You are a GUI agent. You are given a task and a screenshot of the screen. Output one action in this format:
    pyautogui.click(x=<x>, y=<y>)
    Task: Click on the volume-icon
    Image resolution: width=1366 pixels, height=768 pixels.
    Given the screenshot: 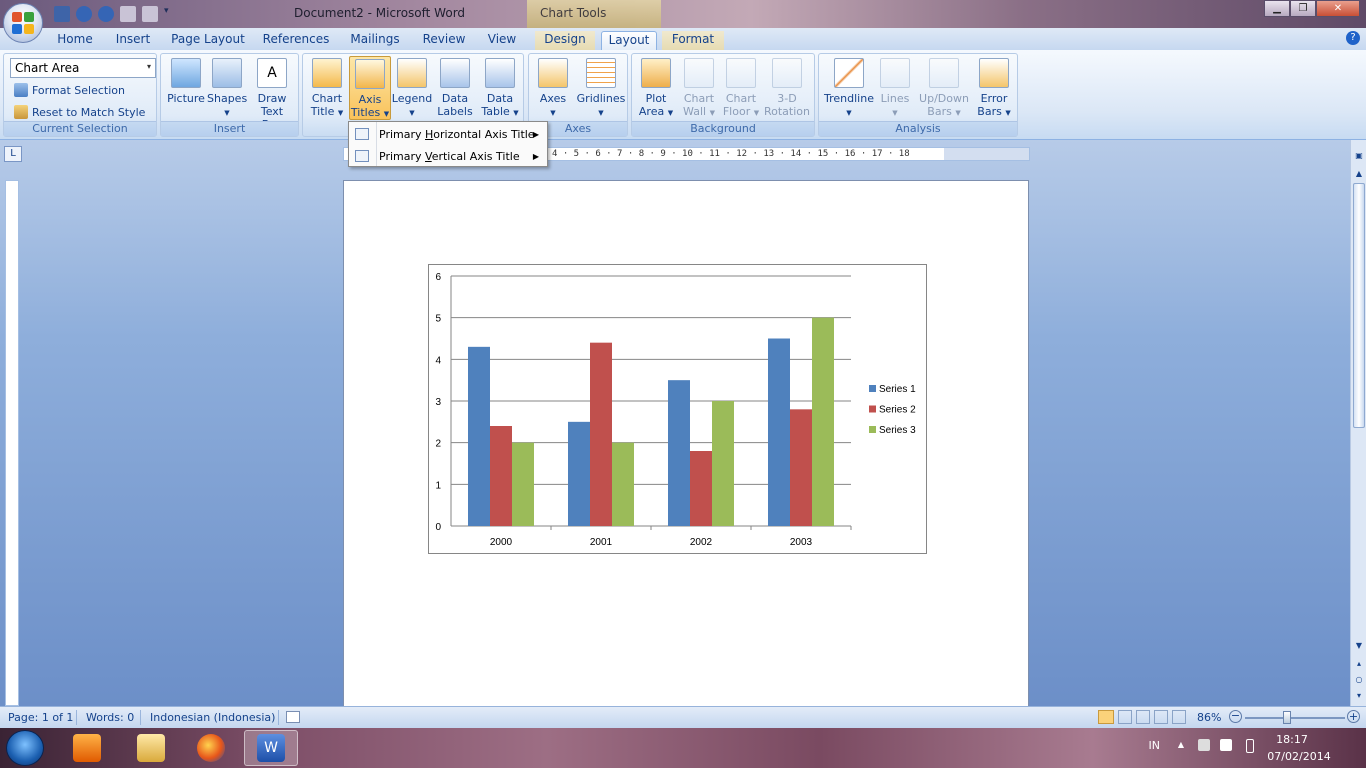 What is the action you would take?
    pyautogui.click(x=1204, y=745)
    